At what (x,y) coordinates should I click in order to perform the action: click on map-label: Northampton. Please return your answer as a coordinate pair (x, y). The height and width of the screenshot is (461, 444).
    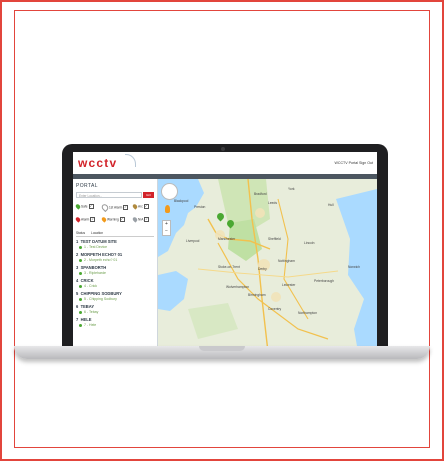
    Looking at the image, I should click on (308, 313).